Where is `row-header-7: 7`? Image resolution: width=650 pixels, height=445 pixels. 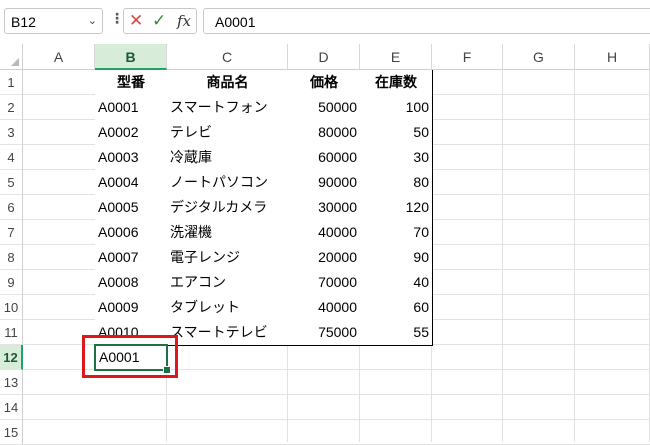 row-header-7: 7 is located at coordinates (11, 232).